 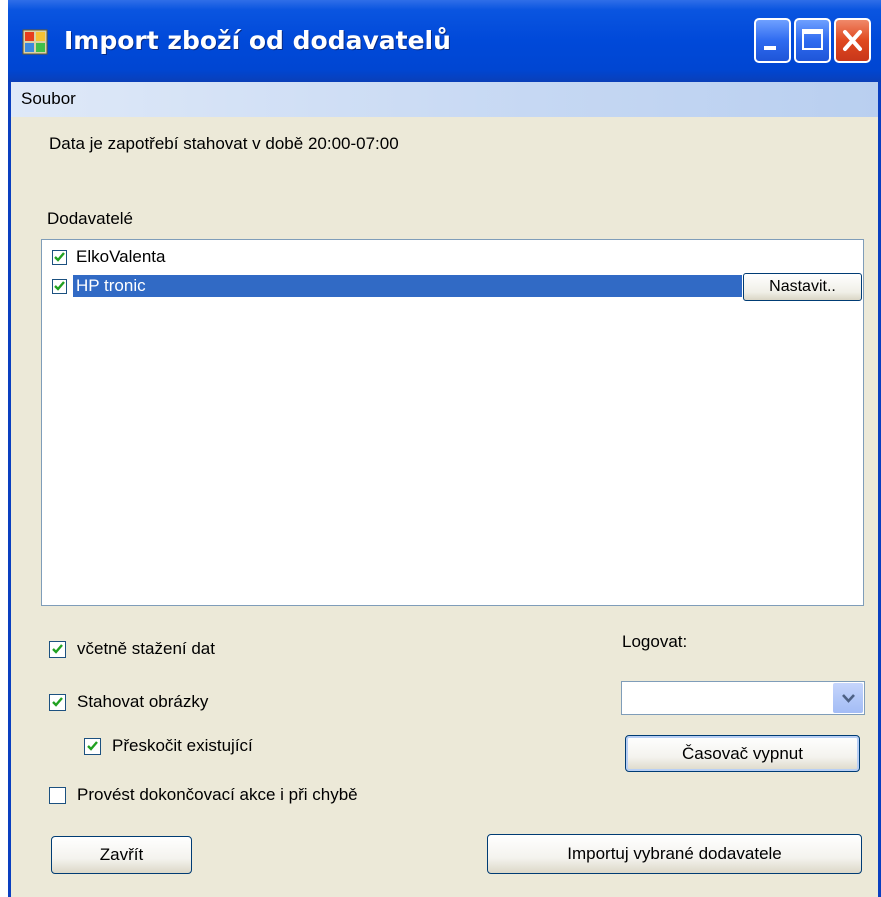 I want to click on combo-dropdown-button, so click(x=848, y=698).